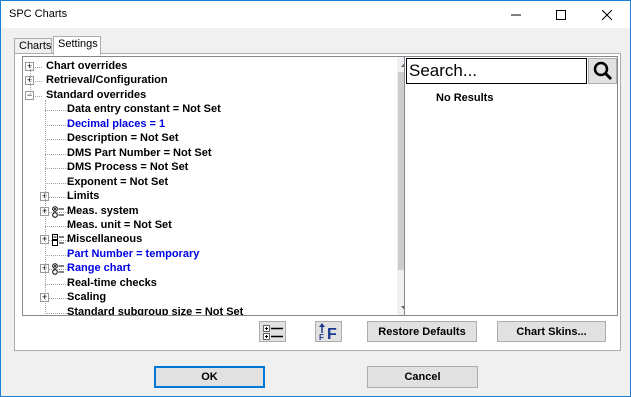  Describe the element at coordinates (208, 212) in the screenshot. I see `tree-item: + Meas. system` at that location.